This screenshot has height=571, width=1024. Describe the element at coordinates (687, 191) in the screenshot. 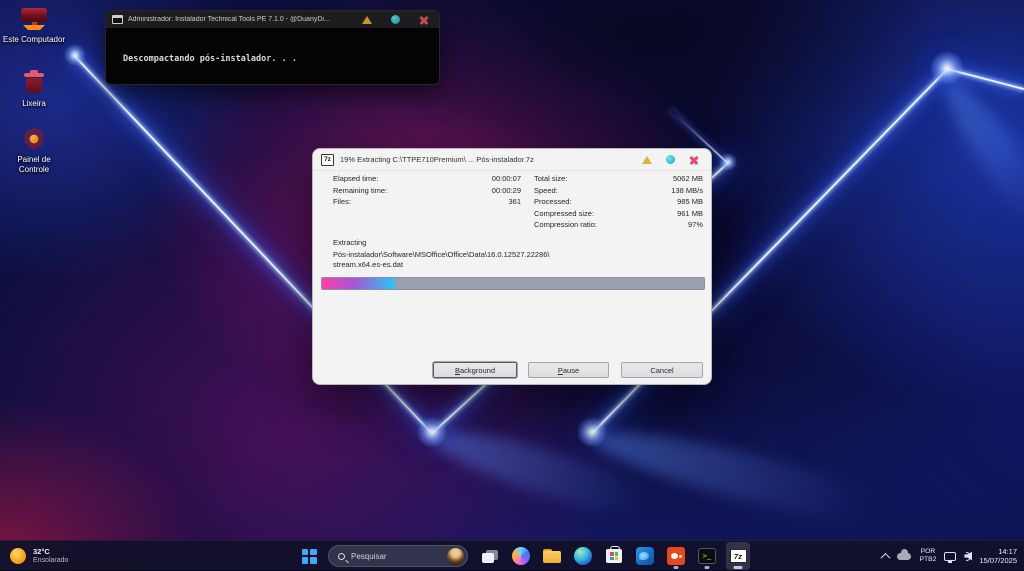

I see `stat-value: 138 MB/s` at that location.